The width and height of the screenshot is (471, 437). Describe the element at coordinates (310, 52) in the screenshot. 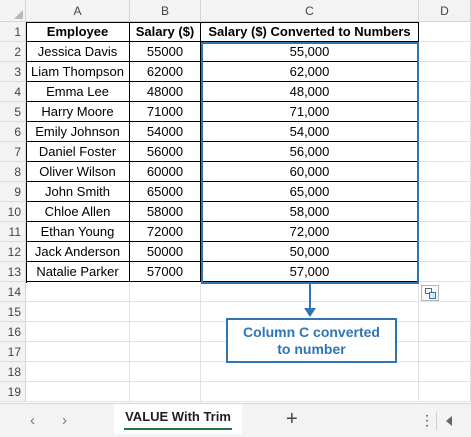

I see `table-cell: 55,000` at that location.